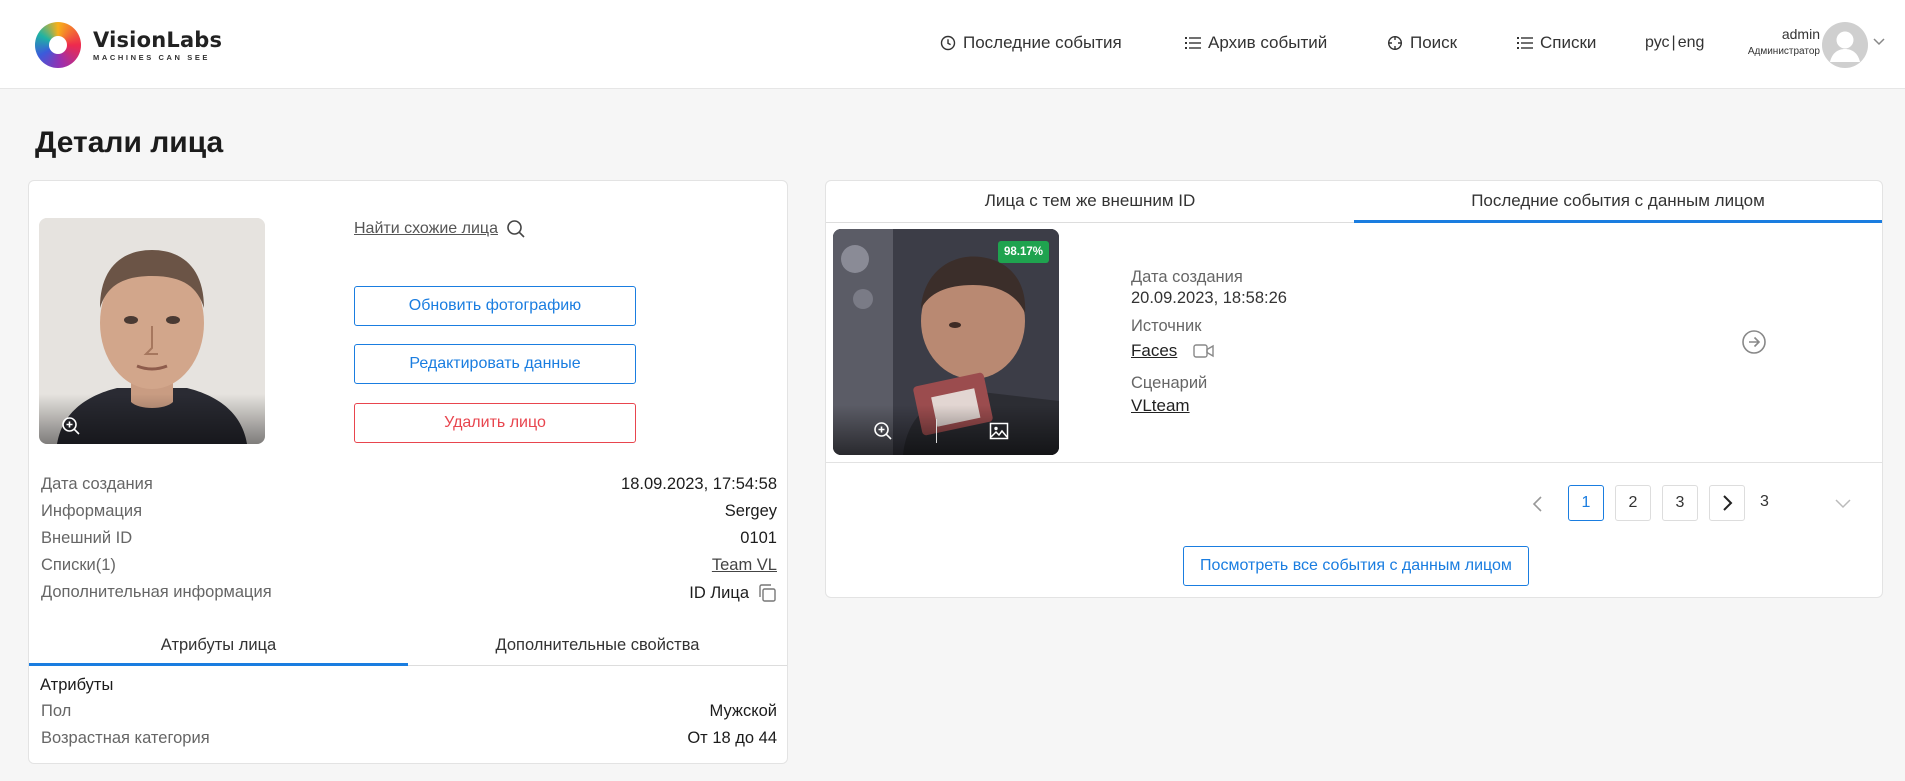 This screenshot has width=1905, height=781. Describe the element at coordinates (58, 45) in the screenshot. I see `brand-logo-icon` at that location.